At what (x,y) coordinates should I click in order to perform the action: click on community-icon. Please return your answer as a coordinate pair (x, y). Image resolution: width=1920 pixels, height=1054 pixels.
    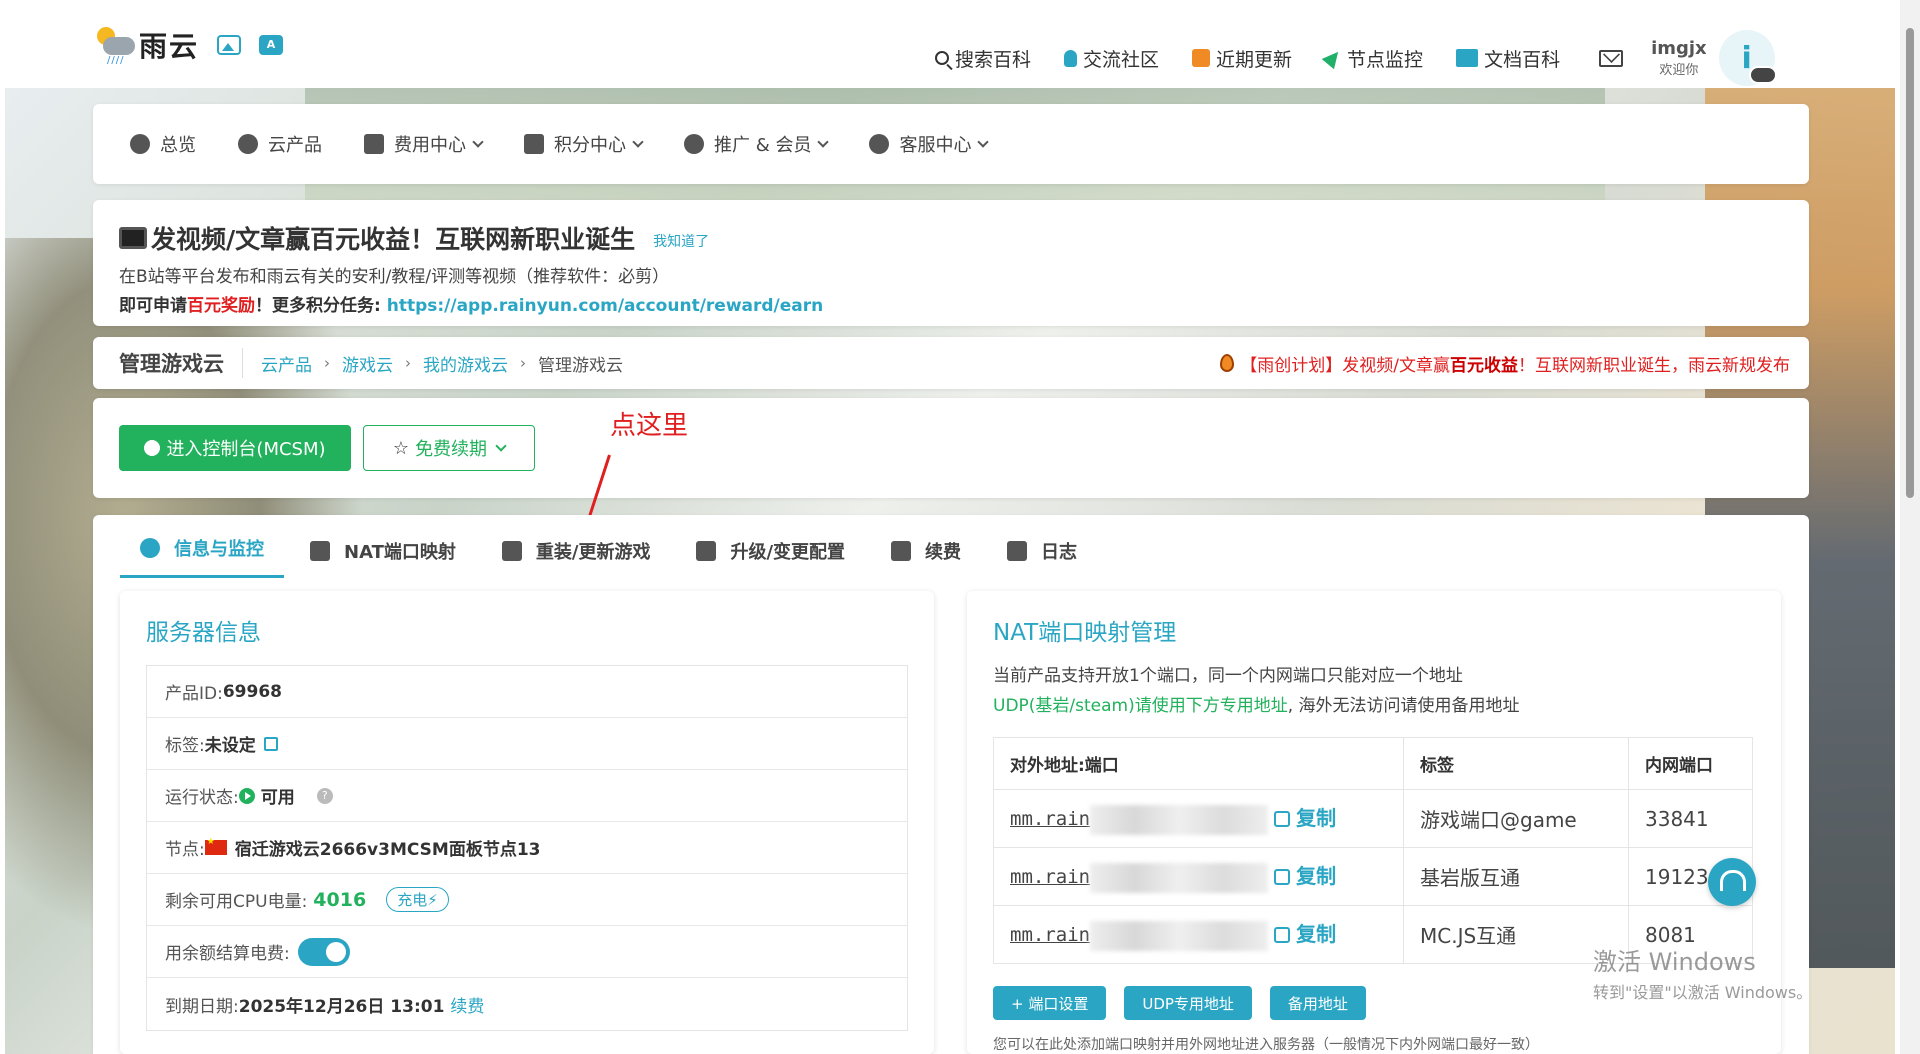
    Looking at the image, I should click on (1071, 58).